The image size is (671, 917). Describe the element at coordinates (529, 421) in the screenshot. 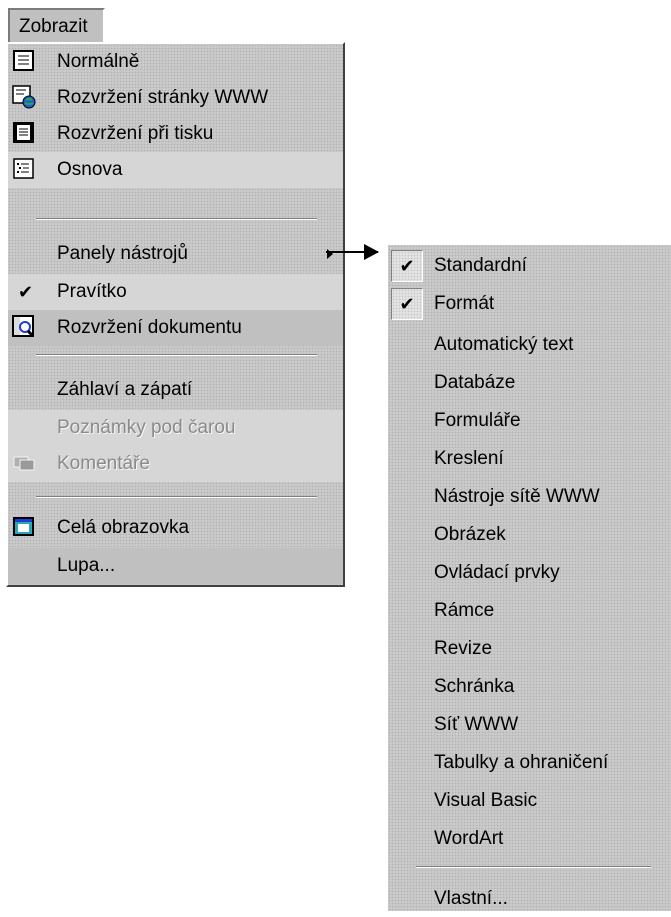

I see `submenu-item-forms: Formuláře` at that location.